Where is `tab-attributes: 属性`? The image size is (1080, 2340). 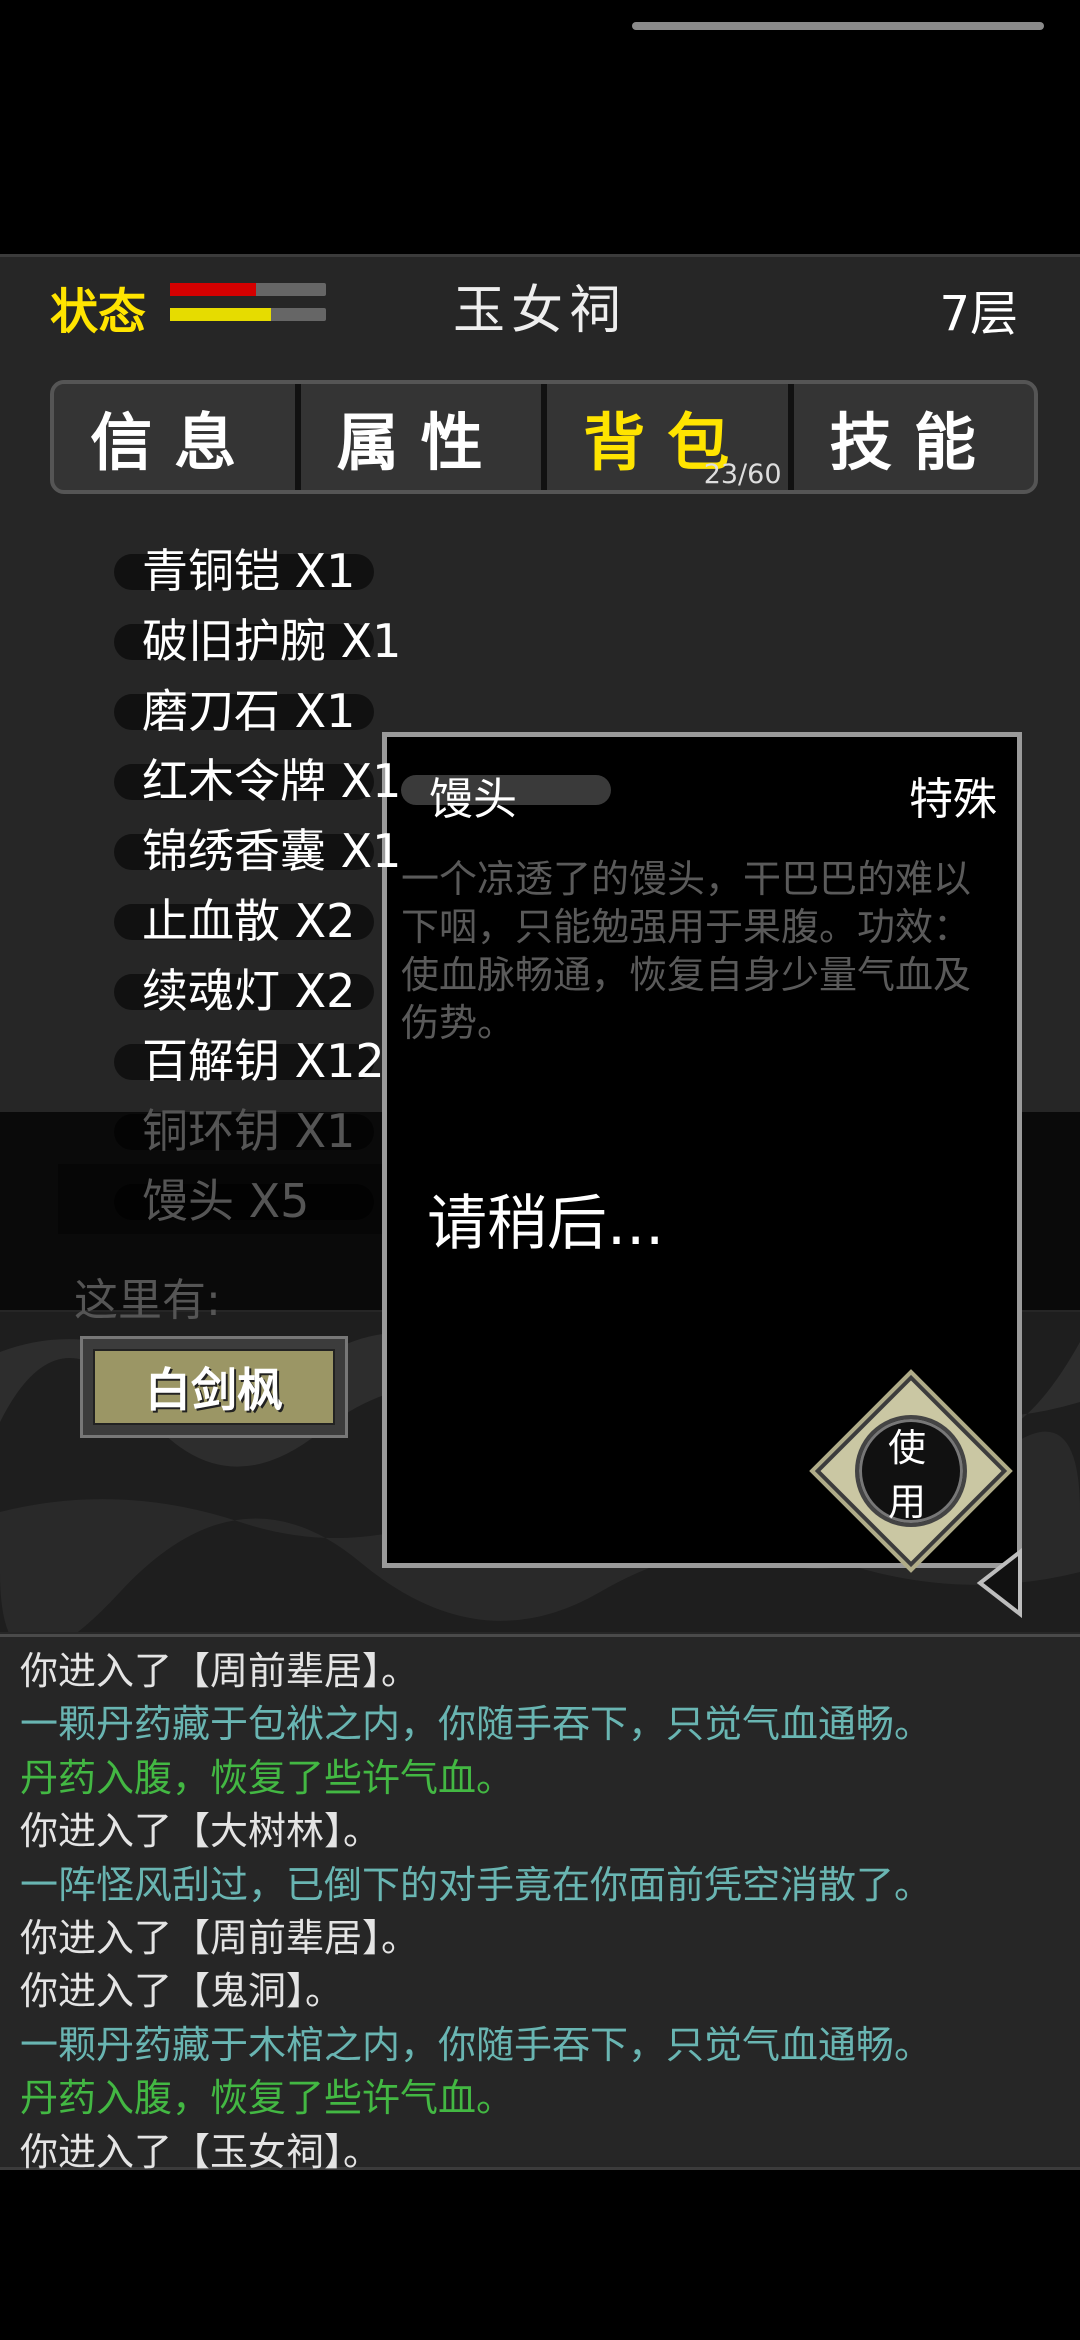 tab-attributes: 属性 is located at coordinates (424, 437).